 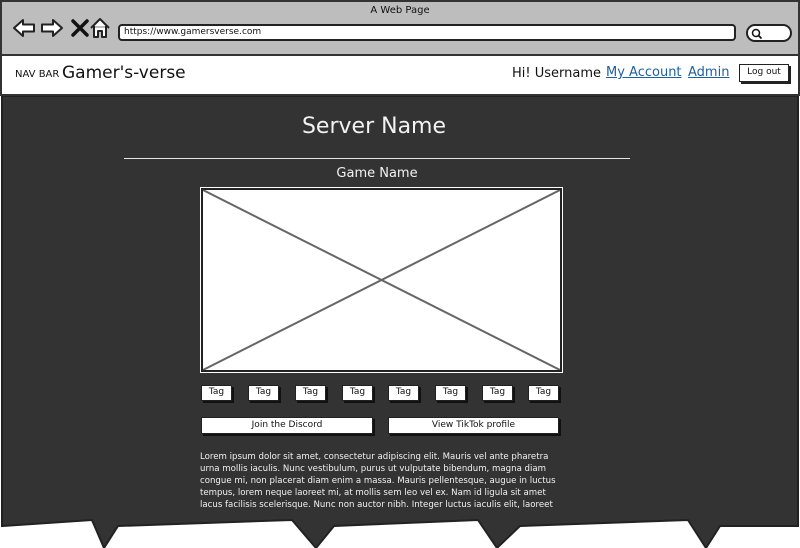 What do you see at coordinates (557, 73) in the screenshot?
I see `user-greeting: Hi! Username` at bounding box center [557, 73].